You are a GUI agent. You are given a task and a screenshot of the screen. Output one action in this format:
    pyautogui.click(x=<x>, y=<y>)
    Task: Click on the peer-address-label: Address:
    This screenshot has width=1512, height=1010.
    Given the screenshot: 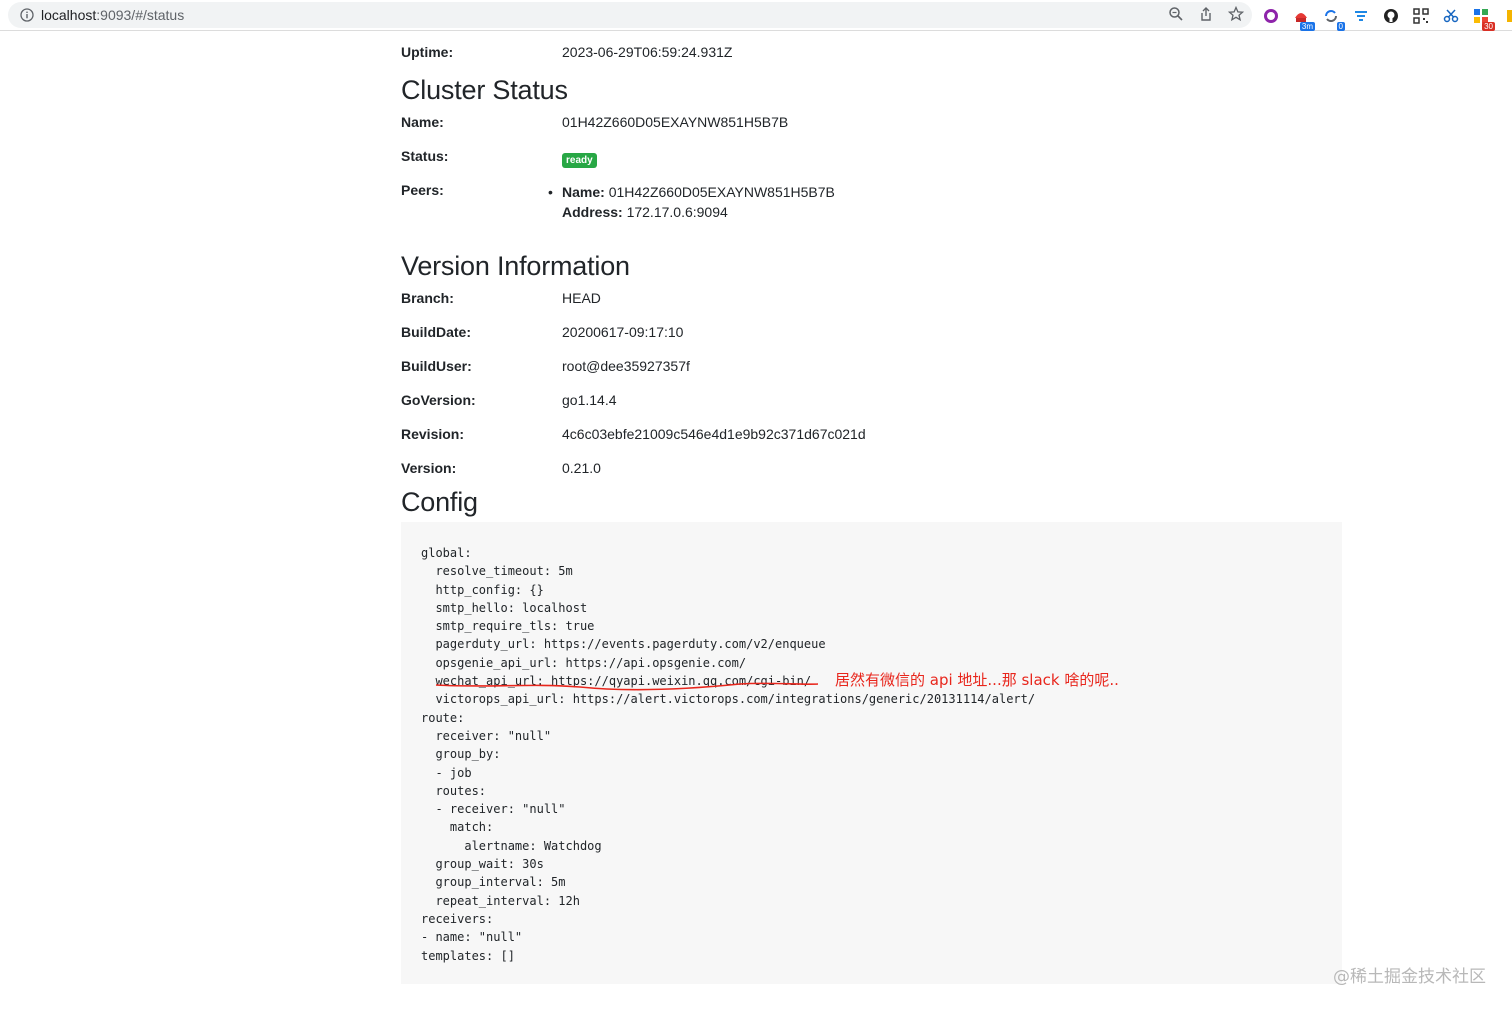 What is the action you would take?
    pyautogui.click(x=592, y=212)
    